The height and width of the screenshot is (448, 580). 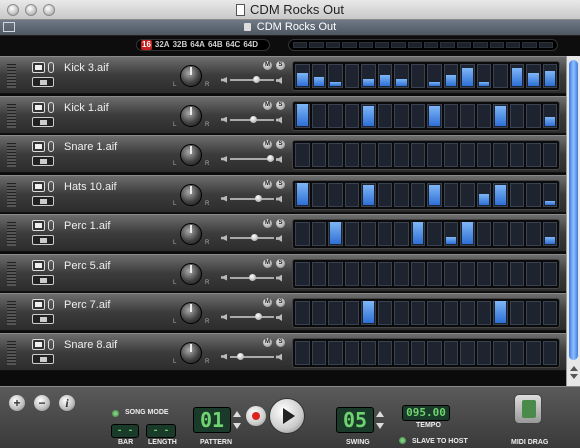 I want to click on play-button, so click(x=287, y=416).